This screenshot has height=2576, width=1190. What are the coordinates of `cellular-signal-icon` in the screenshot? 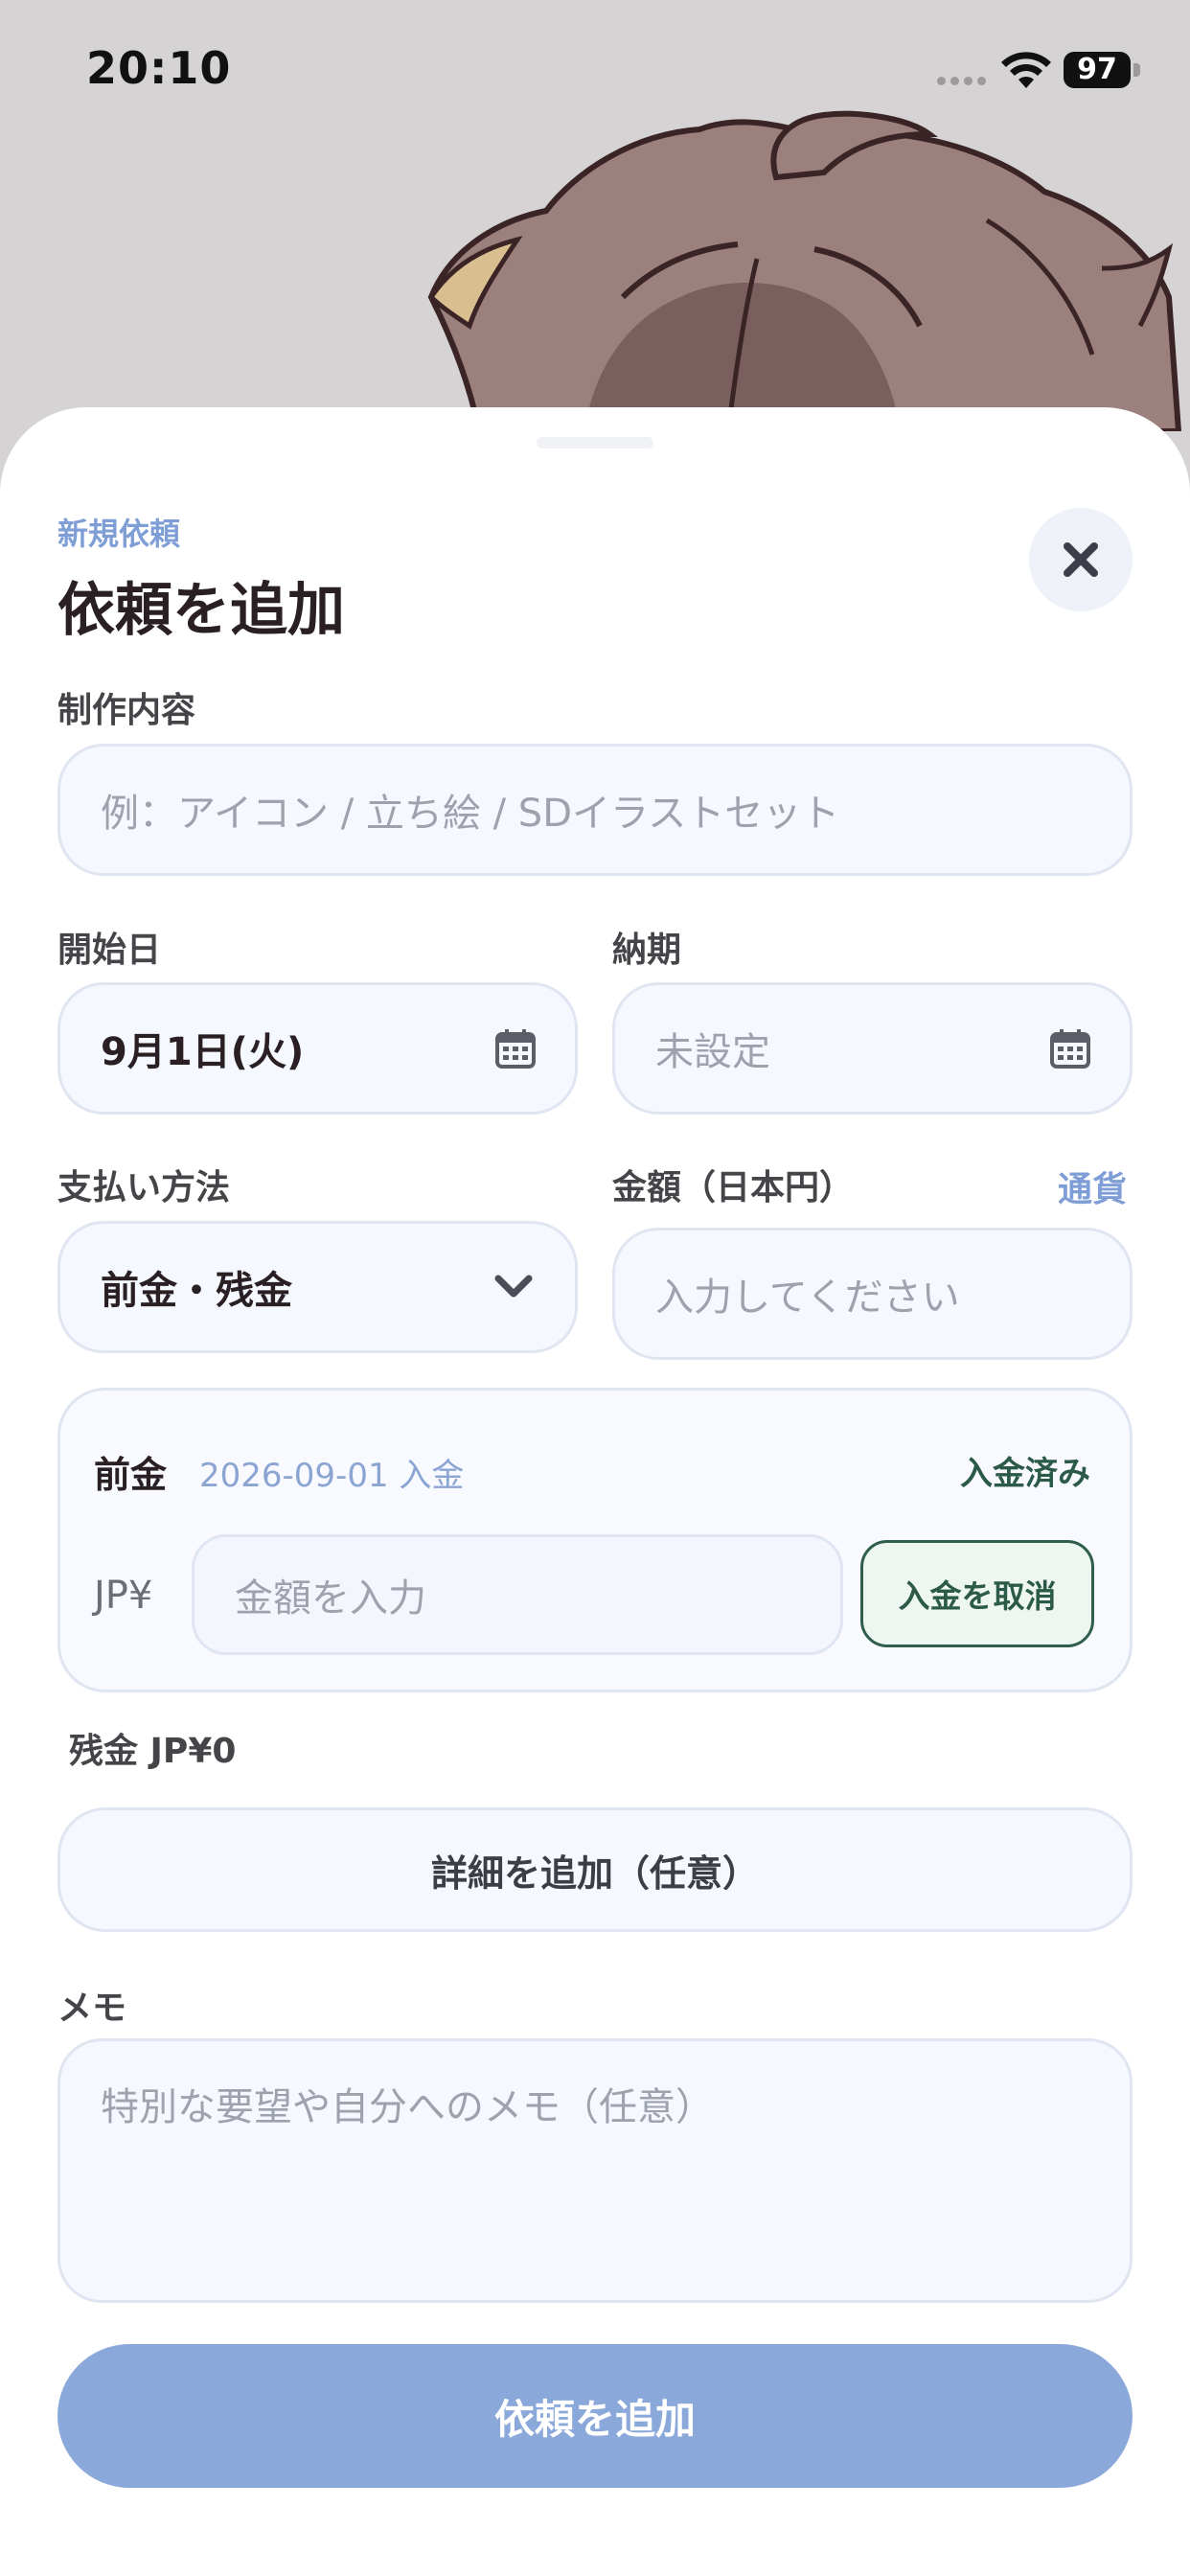 It's located at (962, 81).